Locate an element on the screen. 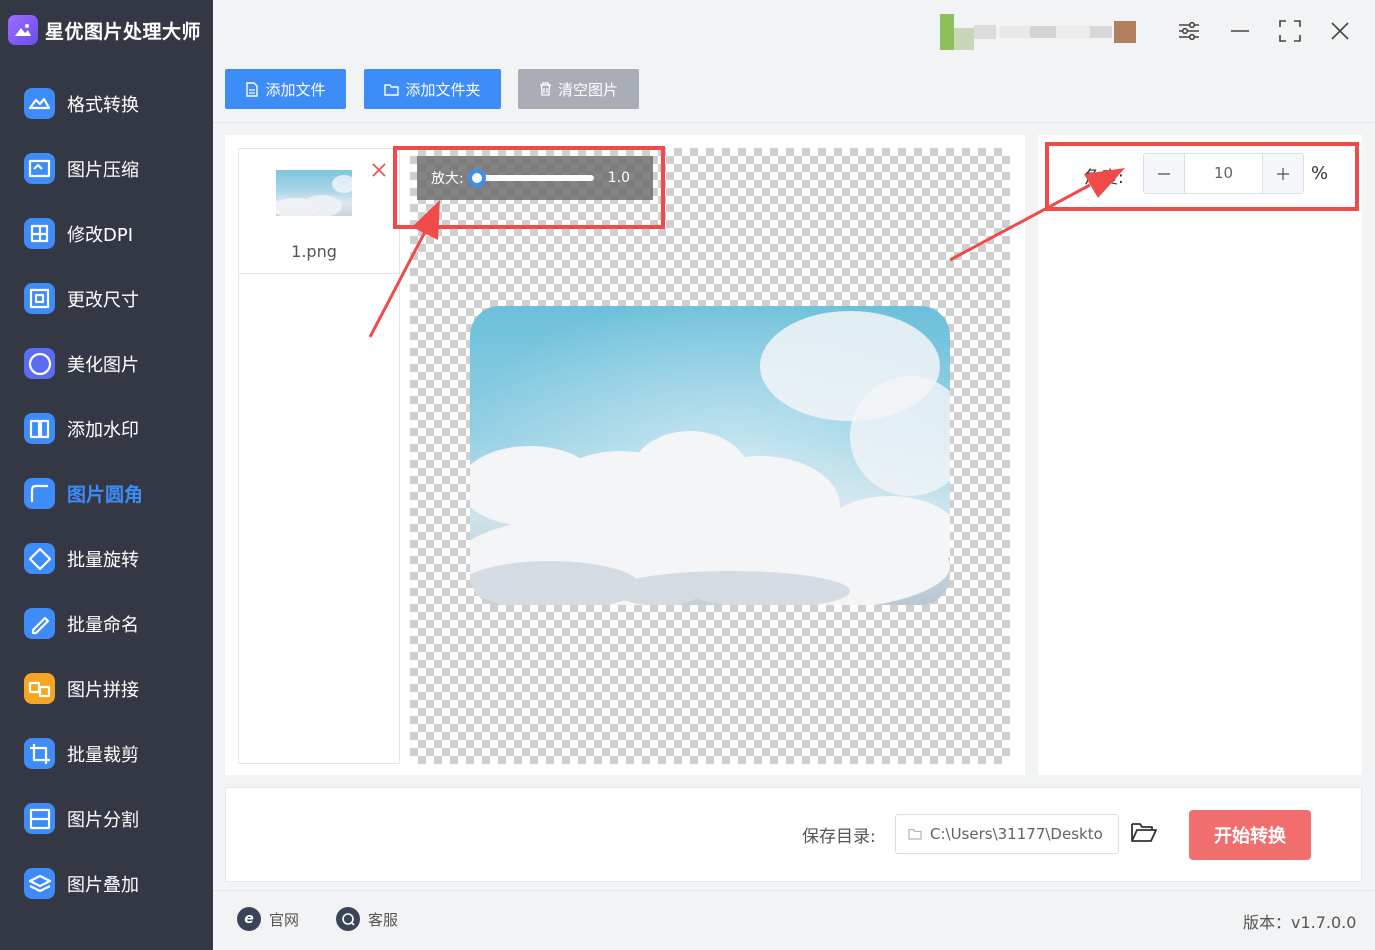  arrow-to-zoom is located at coordinates (404, 269).